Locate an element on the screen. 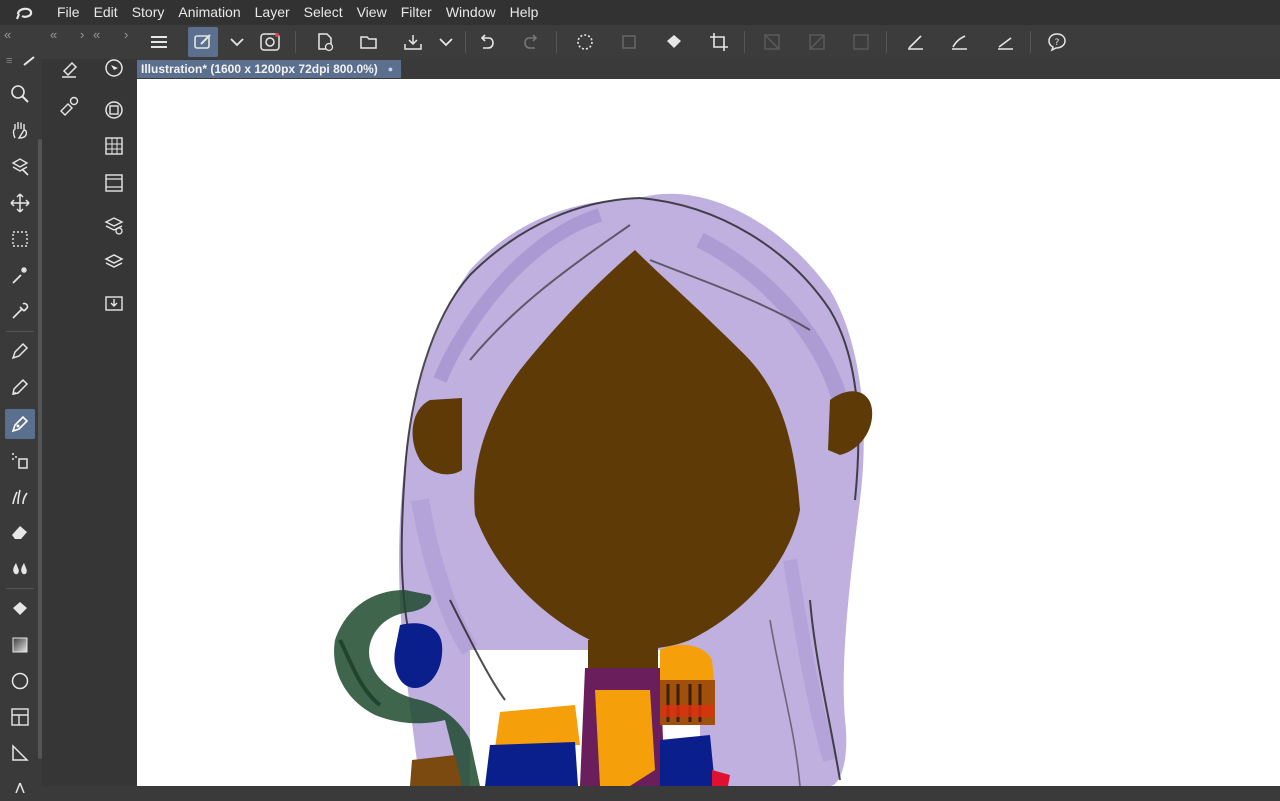 Image resolution: width=1280 pixels, height=801 pixels. palette-brush-indicator is located at coordinates (30, 61).